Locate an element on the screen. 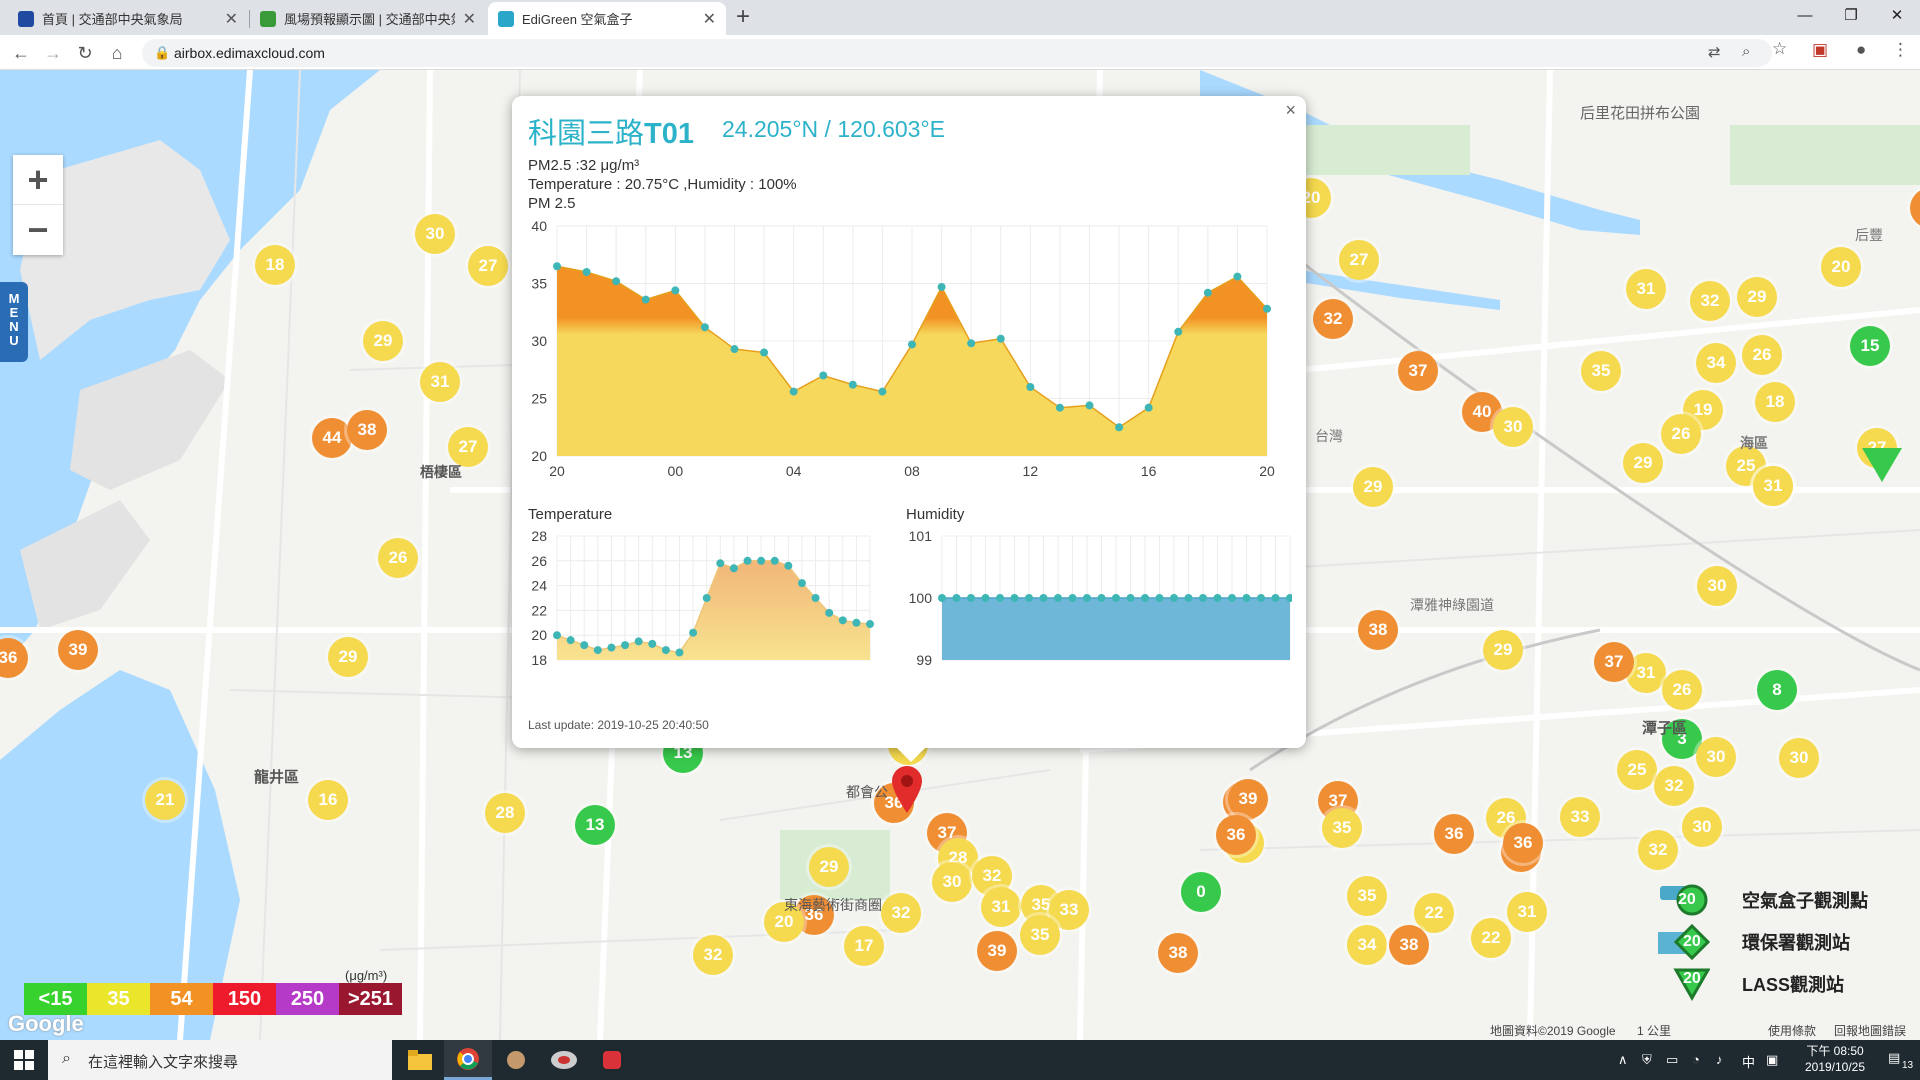 The height and width of the screenshot is (1080, 1920). tray-security-icon: ⛨ is located at coordinates (1647, 1060).